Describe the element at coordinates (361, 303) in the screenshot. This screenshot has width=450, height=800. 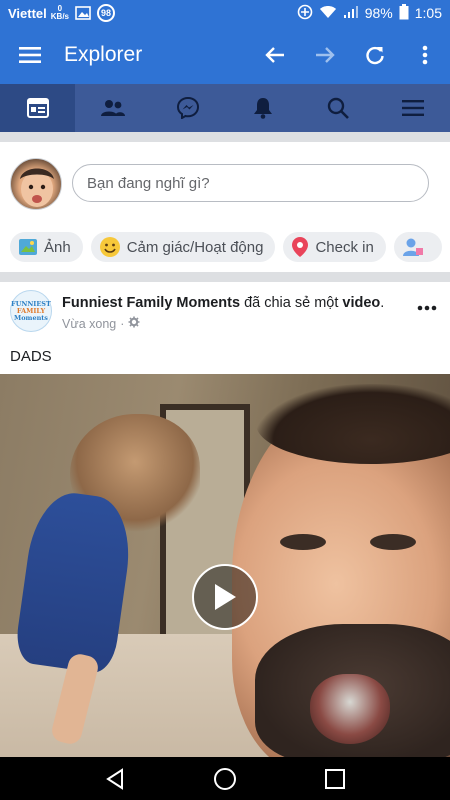
I see `video-link: video` at that location.